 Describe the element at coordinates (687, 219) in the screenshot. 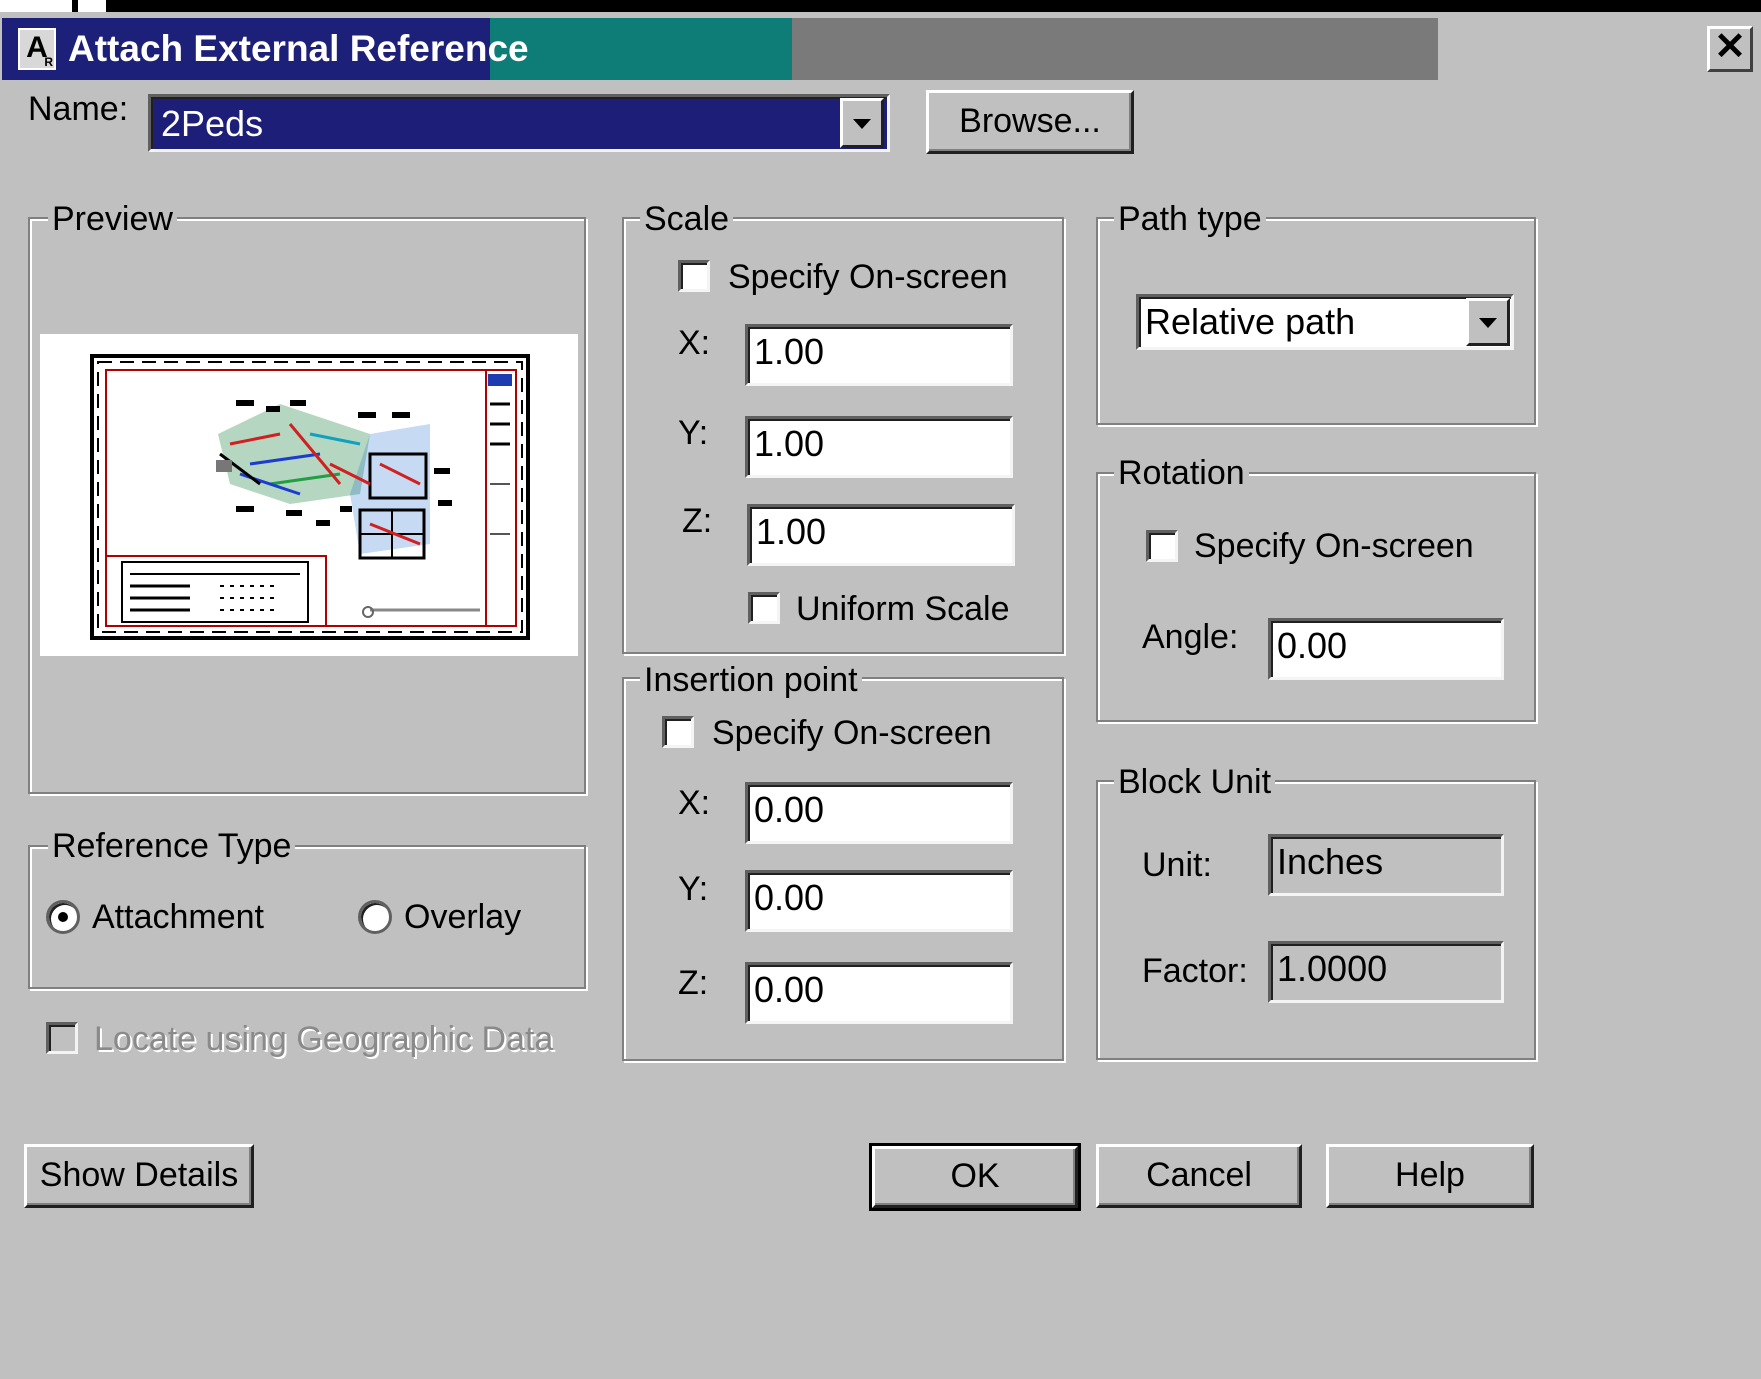

I see `scale-group-title: Scale` at that location.